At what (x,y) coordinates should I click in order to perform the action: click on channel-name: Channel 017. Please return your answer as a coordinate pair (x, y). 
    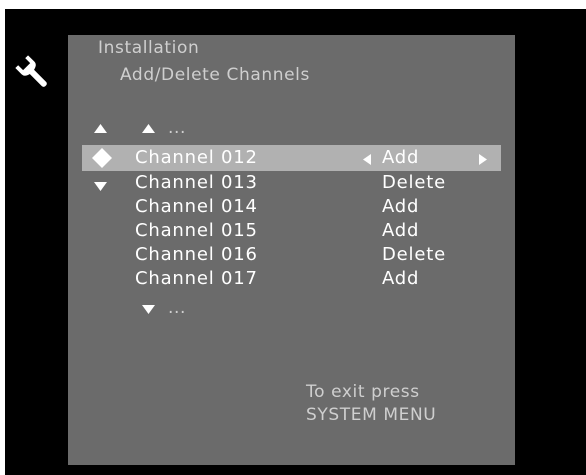
    Looking at the image, I should click on (196, 278).